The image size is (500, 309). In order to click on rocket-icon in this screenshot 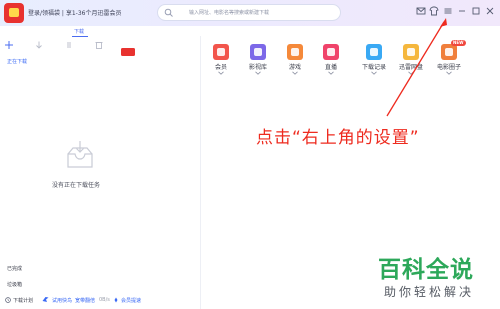, I will do `click(116, 300)`.